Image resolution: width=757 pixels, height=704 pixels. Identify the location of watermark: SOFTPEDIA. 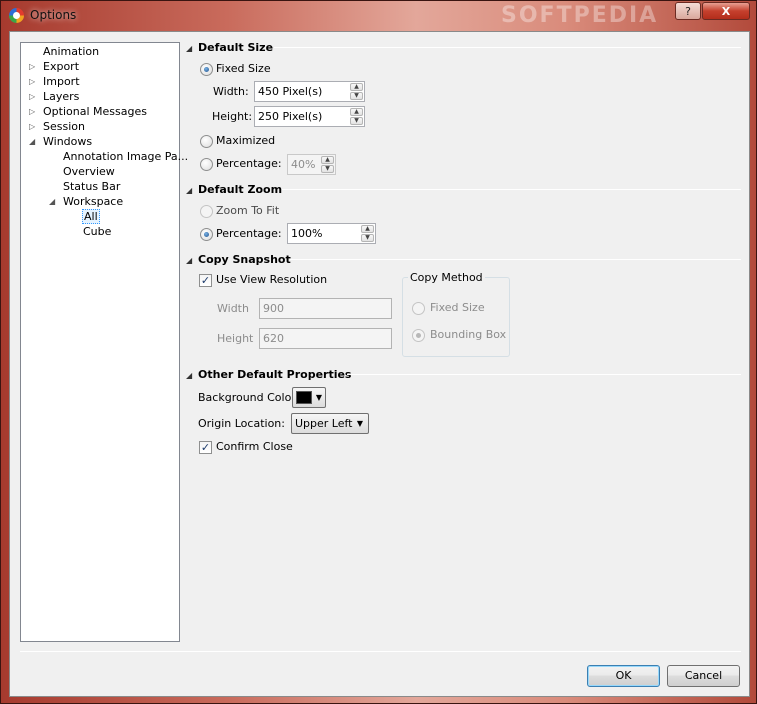
(580, 15).